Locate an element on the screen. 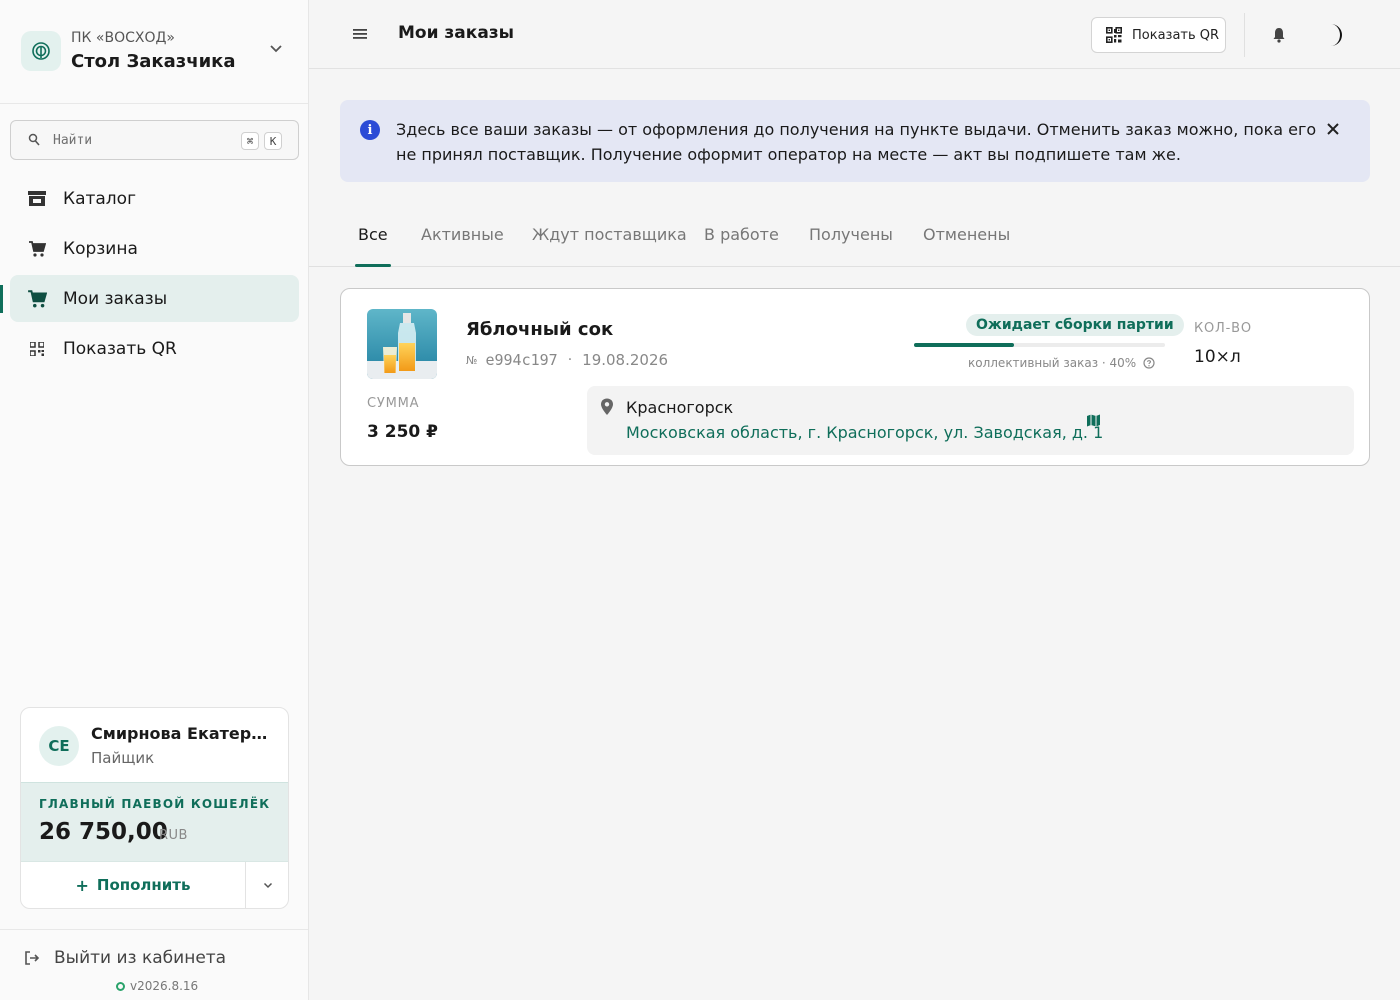 This screenshot has height=1000, width=1400. logout-label: Выйти из кабинета is located at coordinates (140, 958).